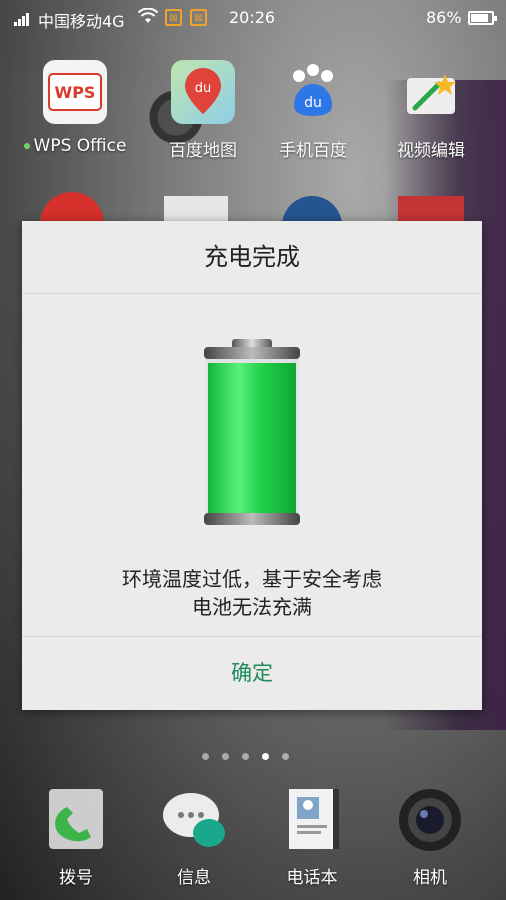  I want to click on wps-office-icon: WPS, so click(75, 92).